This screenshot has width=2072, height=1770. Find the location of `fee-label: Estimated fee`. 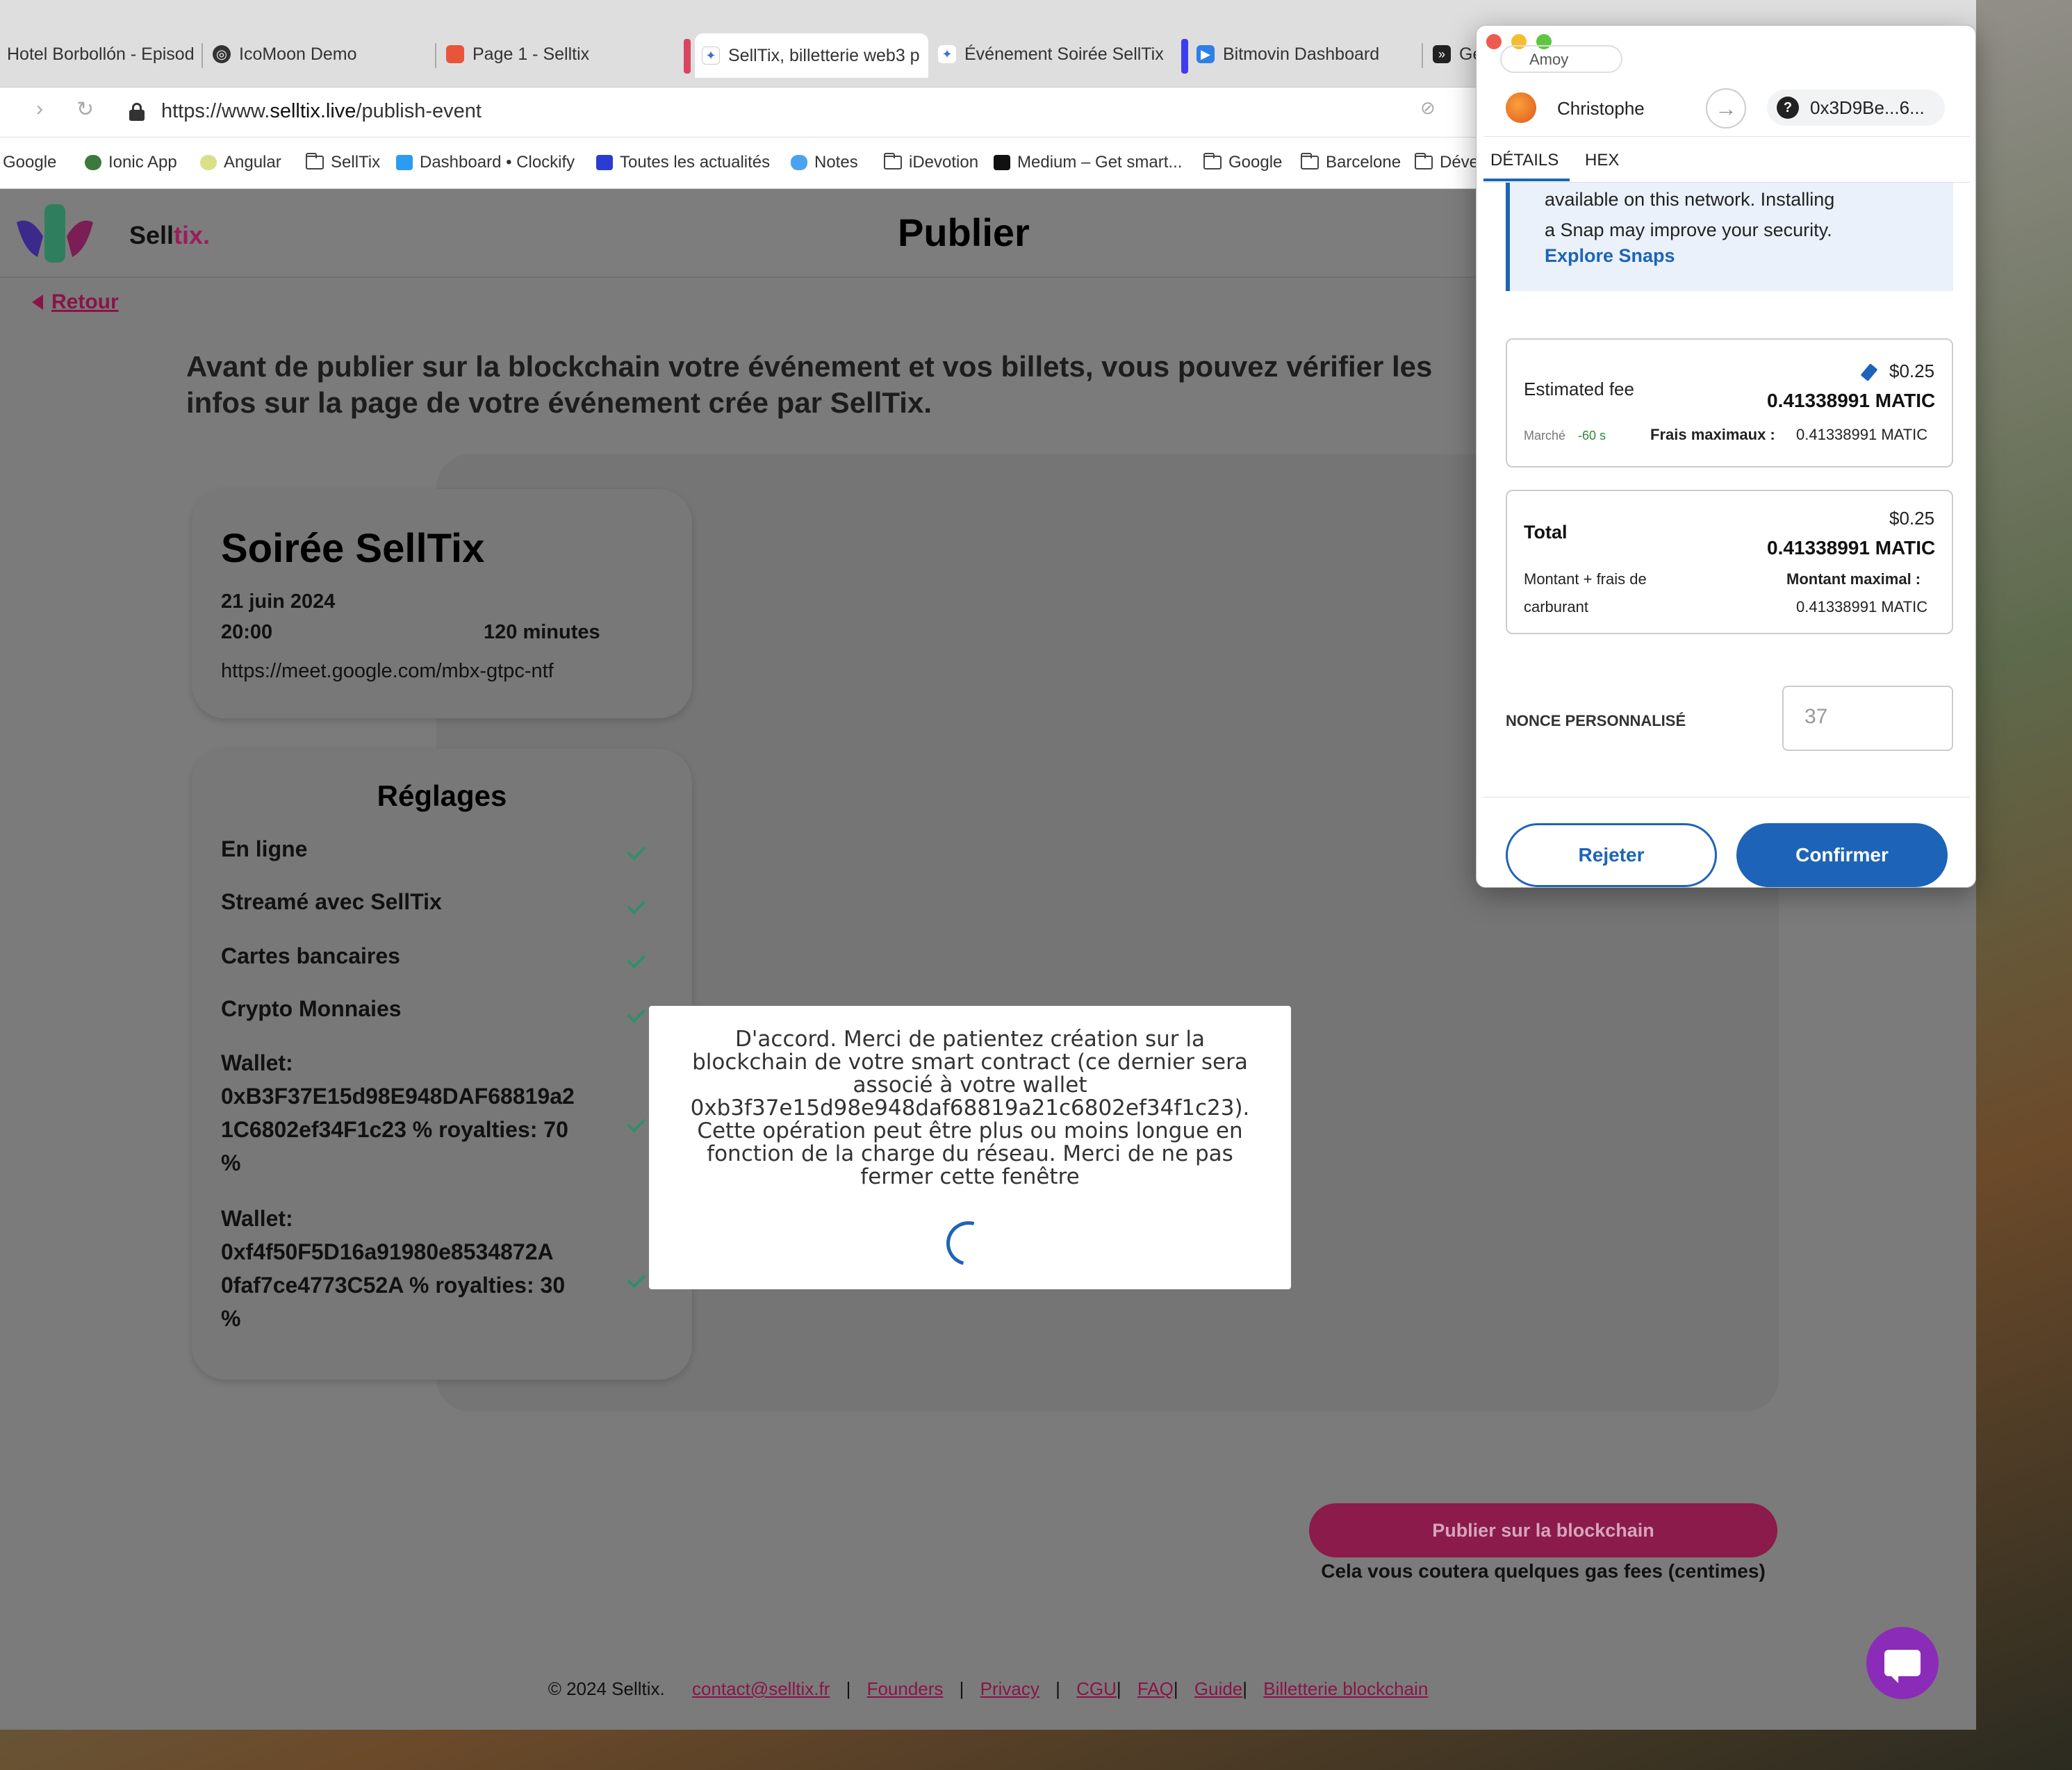

fee-label: Estimated fee is located at coordinates (1579, 389).